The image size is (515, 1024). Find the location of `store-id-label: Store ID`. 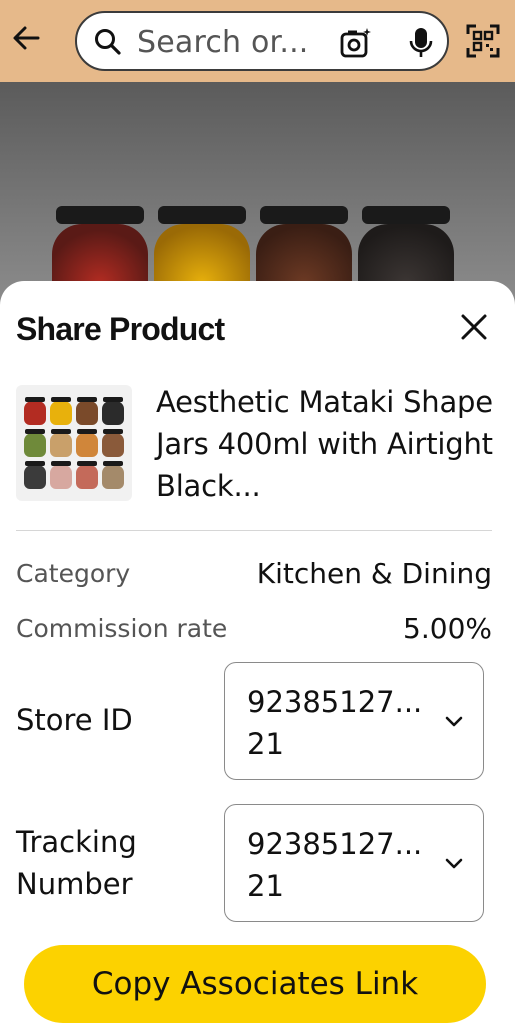

store-id-label: Store ID is located at coordinates (74, 720).